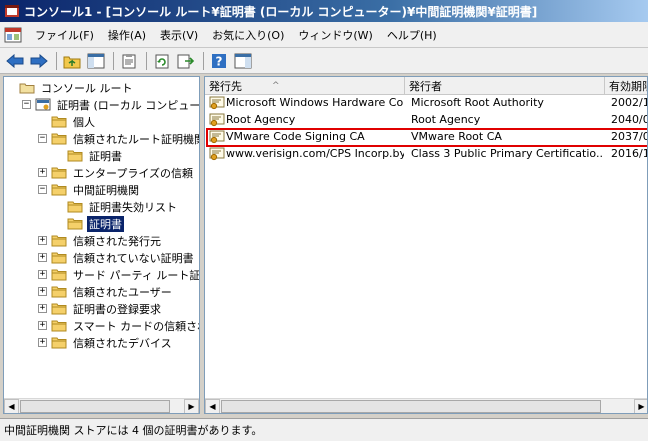  I want to click on back-arrow-icon, so click(15, 60).